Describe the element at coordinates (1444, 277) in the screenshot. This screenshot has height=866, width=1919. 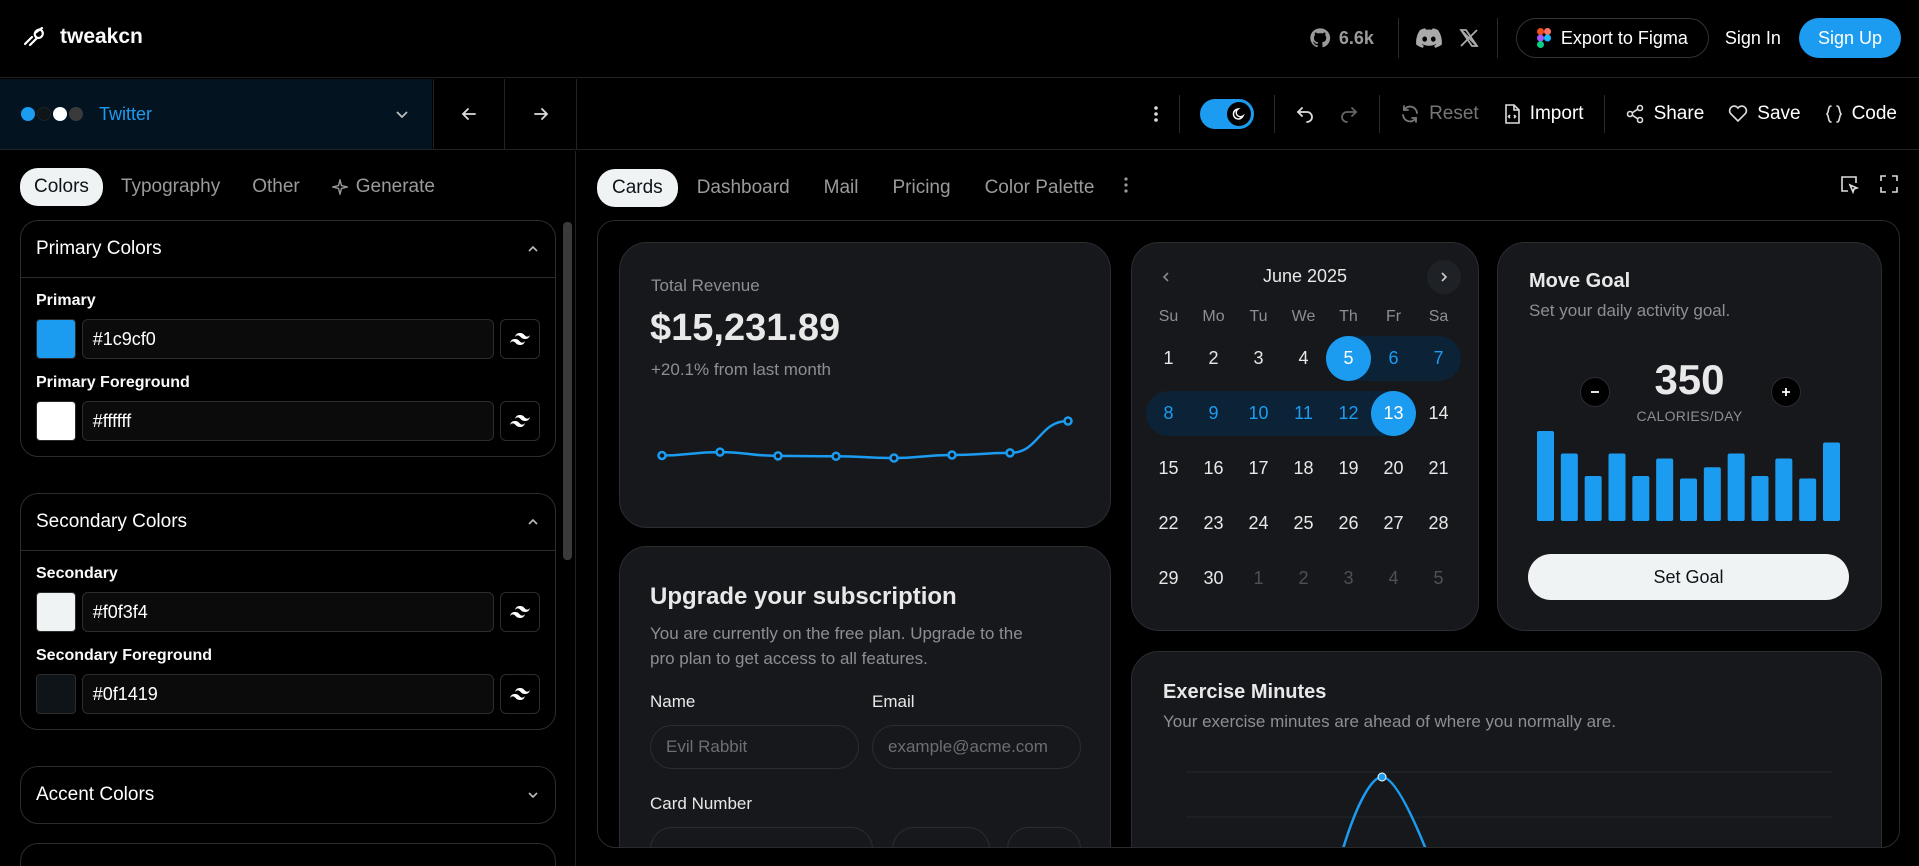
I see `next-month-button` at that location.